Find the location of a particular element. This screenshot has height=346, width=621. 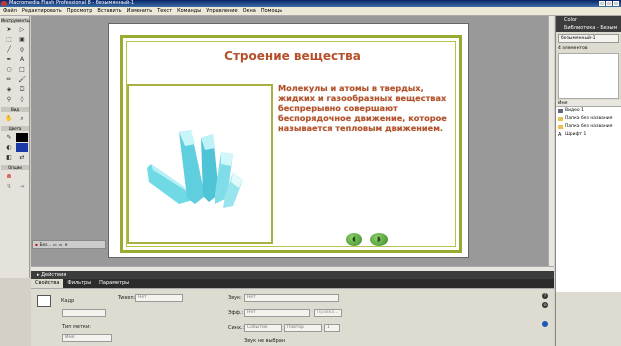

free-transform-icon: ⬚ is located at coordinates (9, 39).